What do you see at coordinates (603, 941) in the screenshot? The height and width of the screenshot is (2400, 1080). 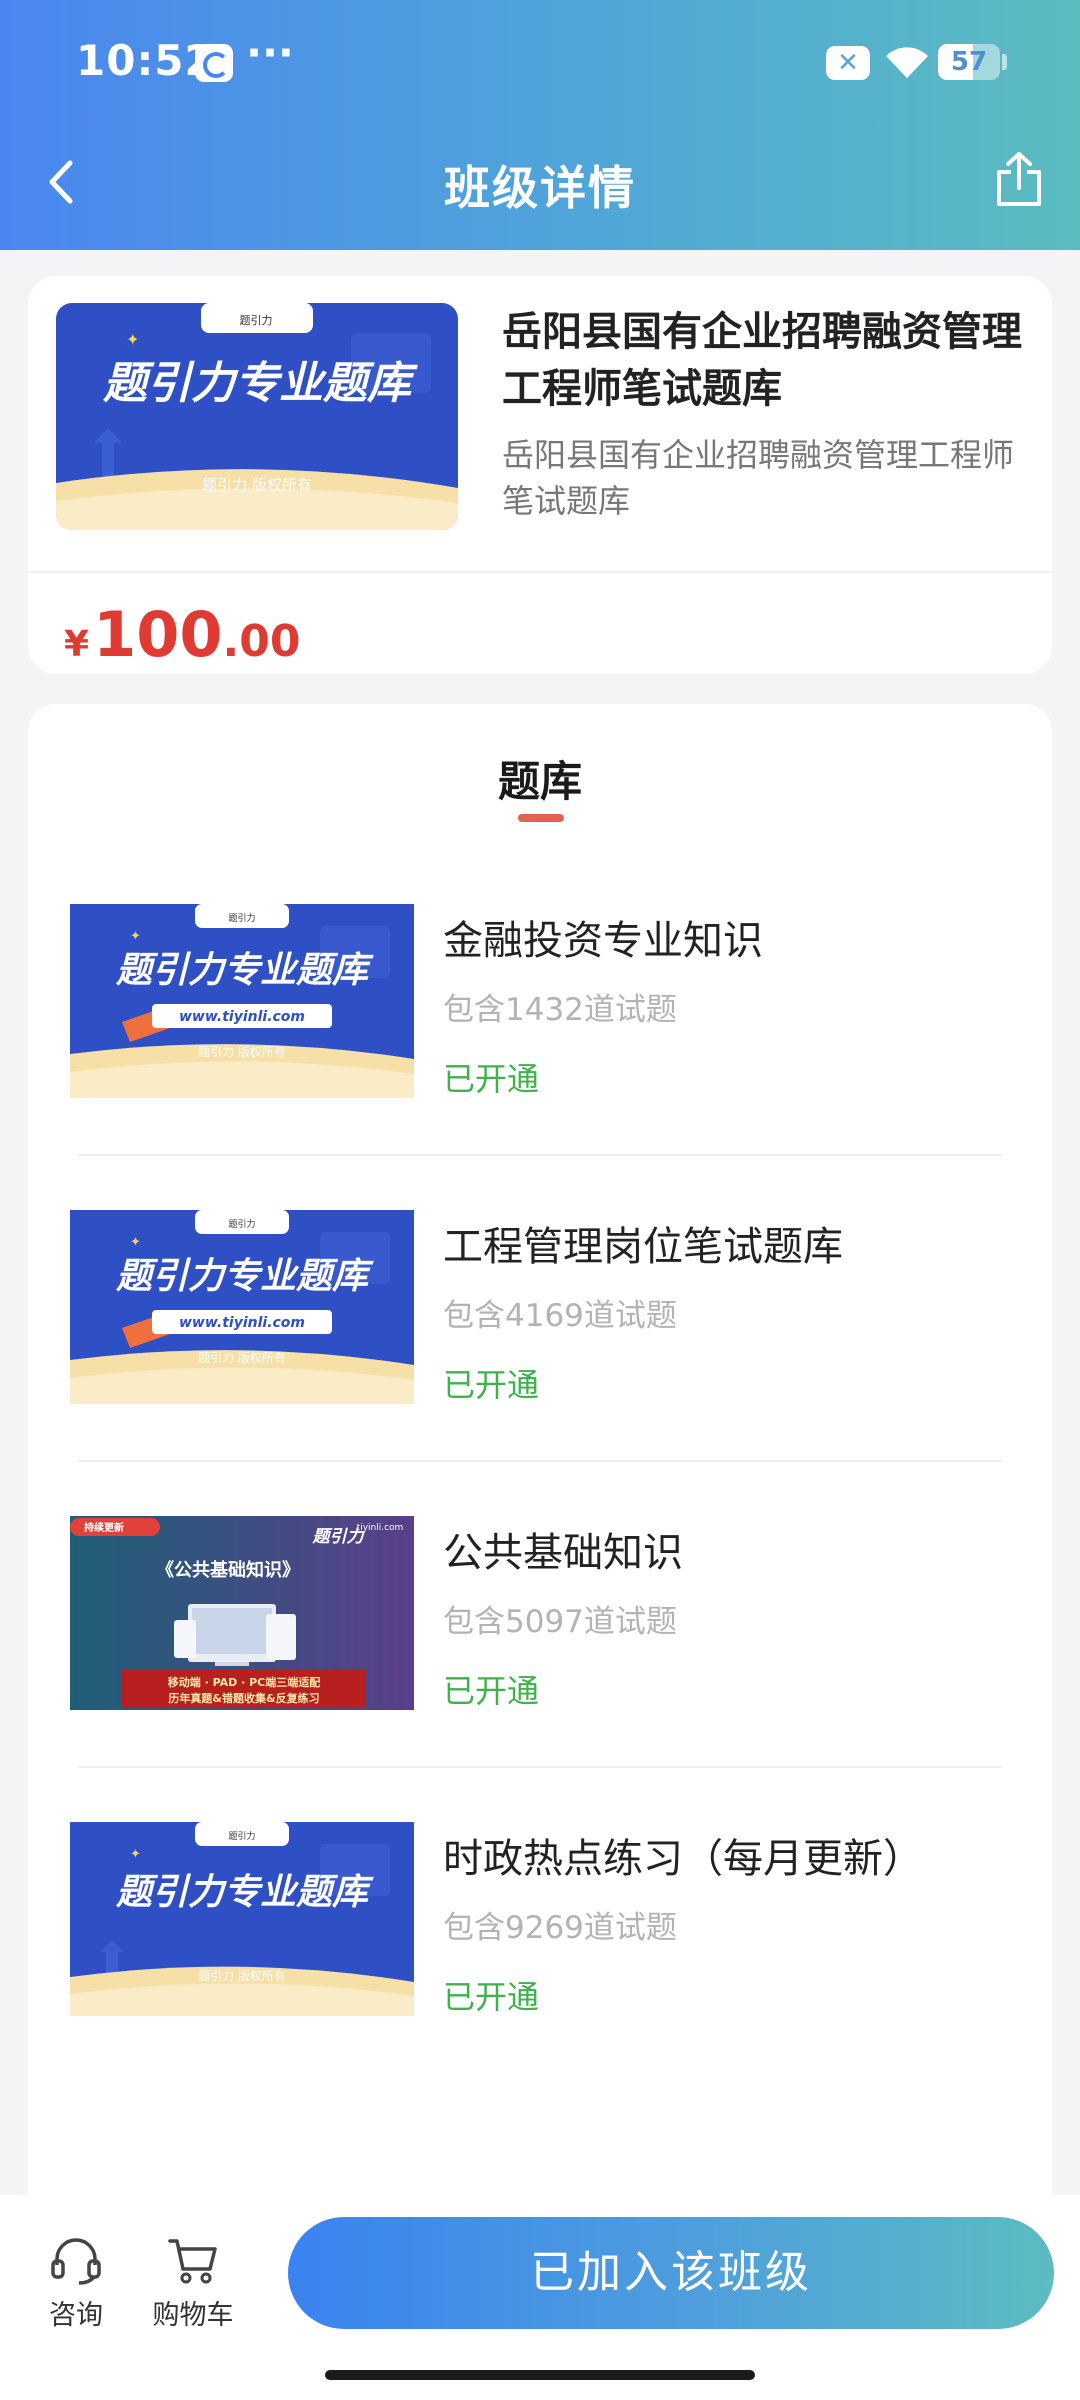 I see `bank-name: 金融投资专业知识` at bounding box center [603, 941].